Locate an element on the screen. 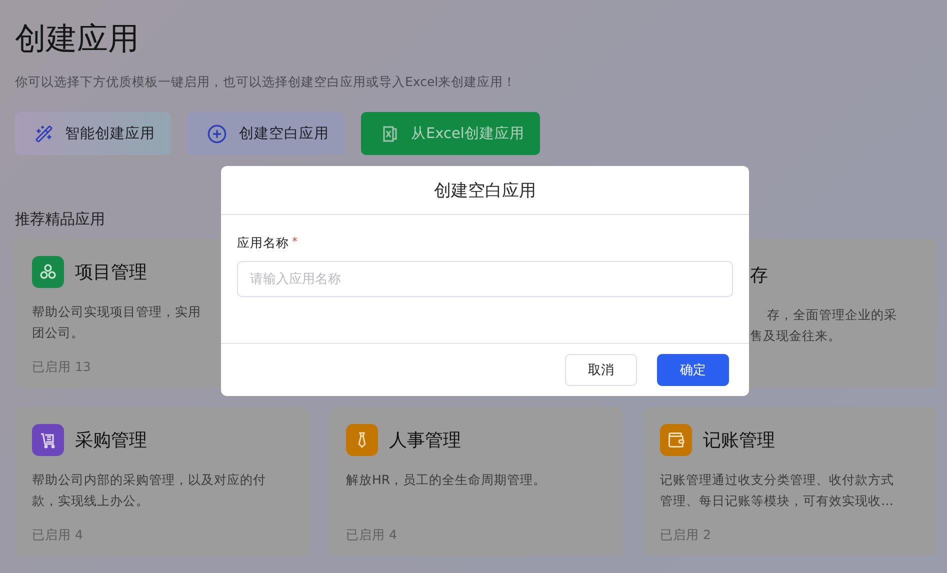 This screenshot has width=947, height=573. app-description: 帮助公司内部的采购管理，以及对应的付 is located at coordinates (149, 480).